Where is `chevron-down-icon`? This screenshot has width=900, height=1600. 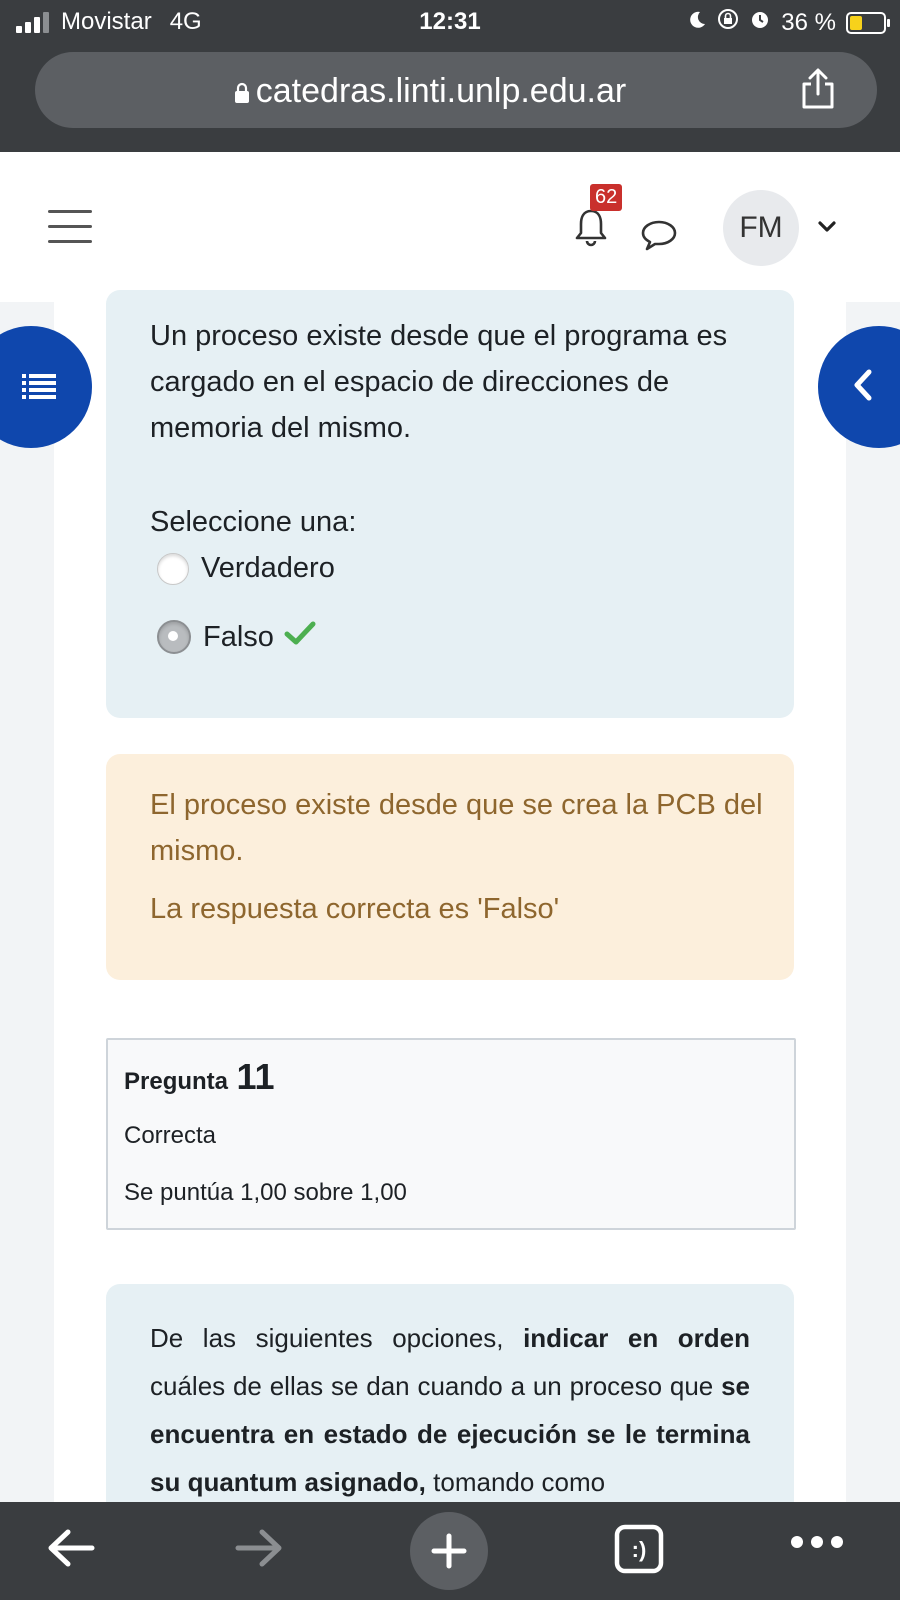
chevron-down-icon is located at coordinates (827, 229).